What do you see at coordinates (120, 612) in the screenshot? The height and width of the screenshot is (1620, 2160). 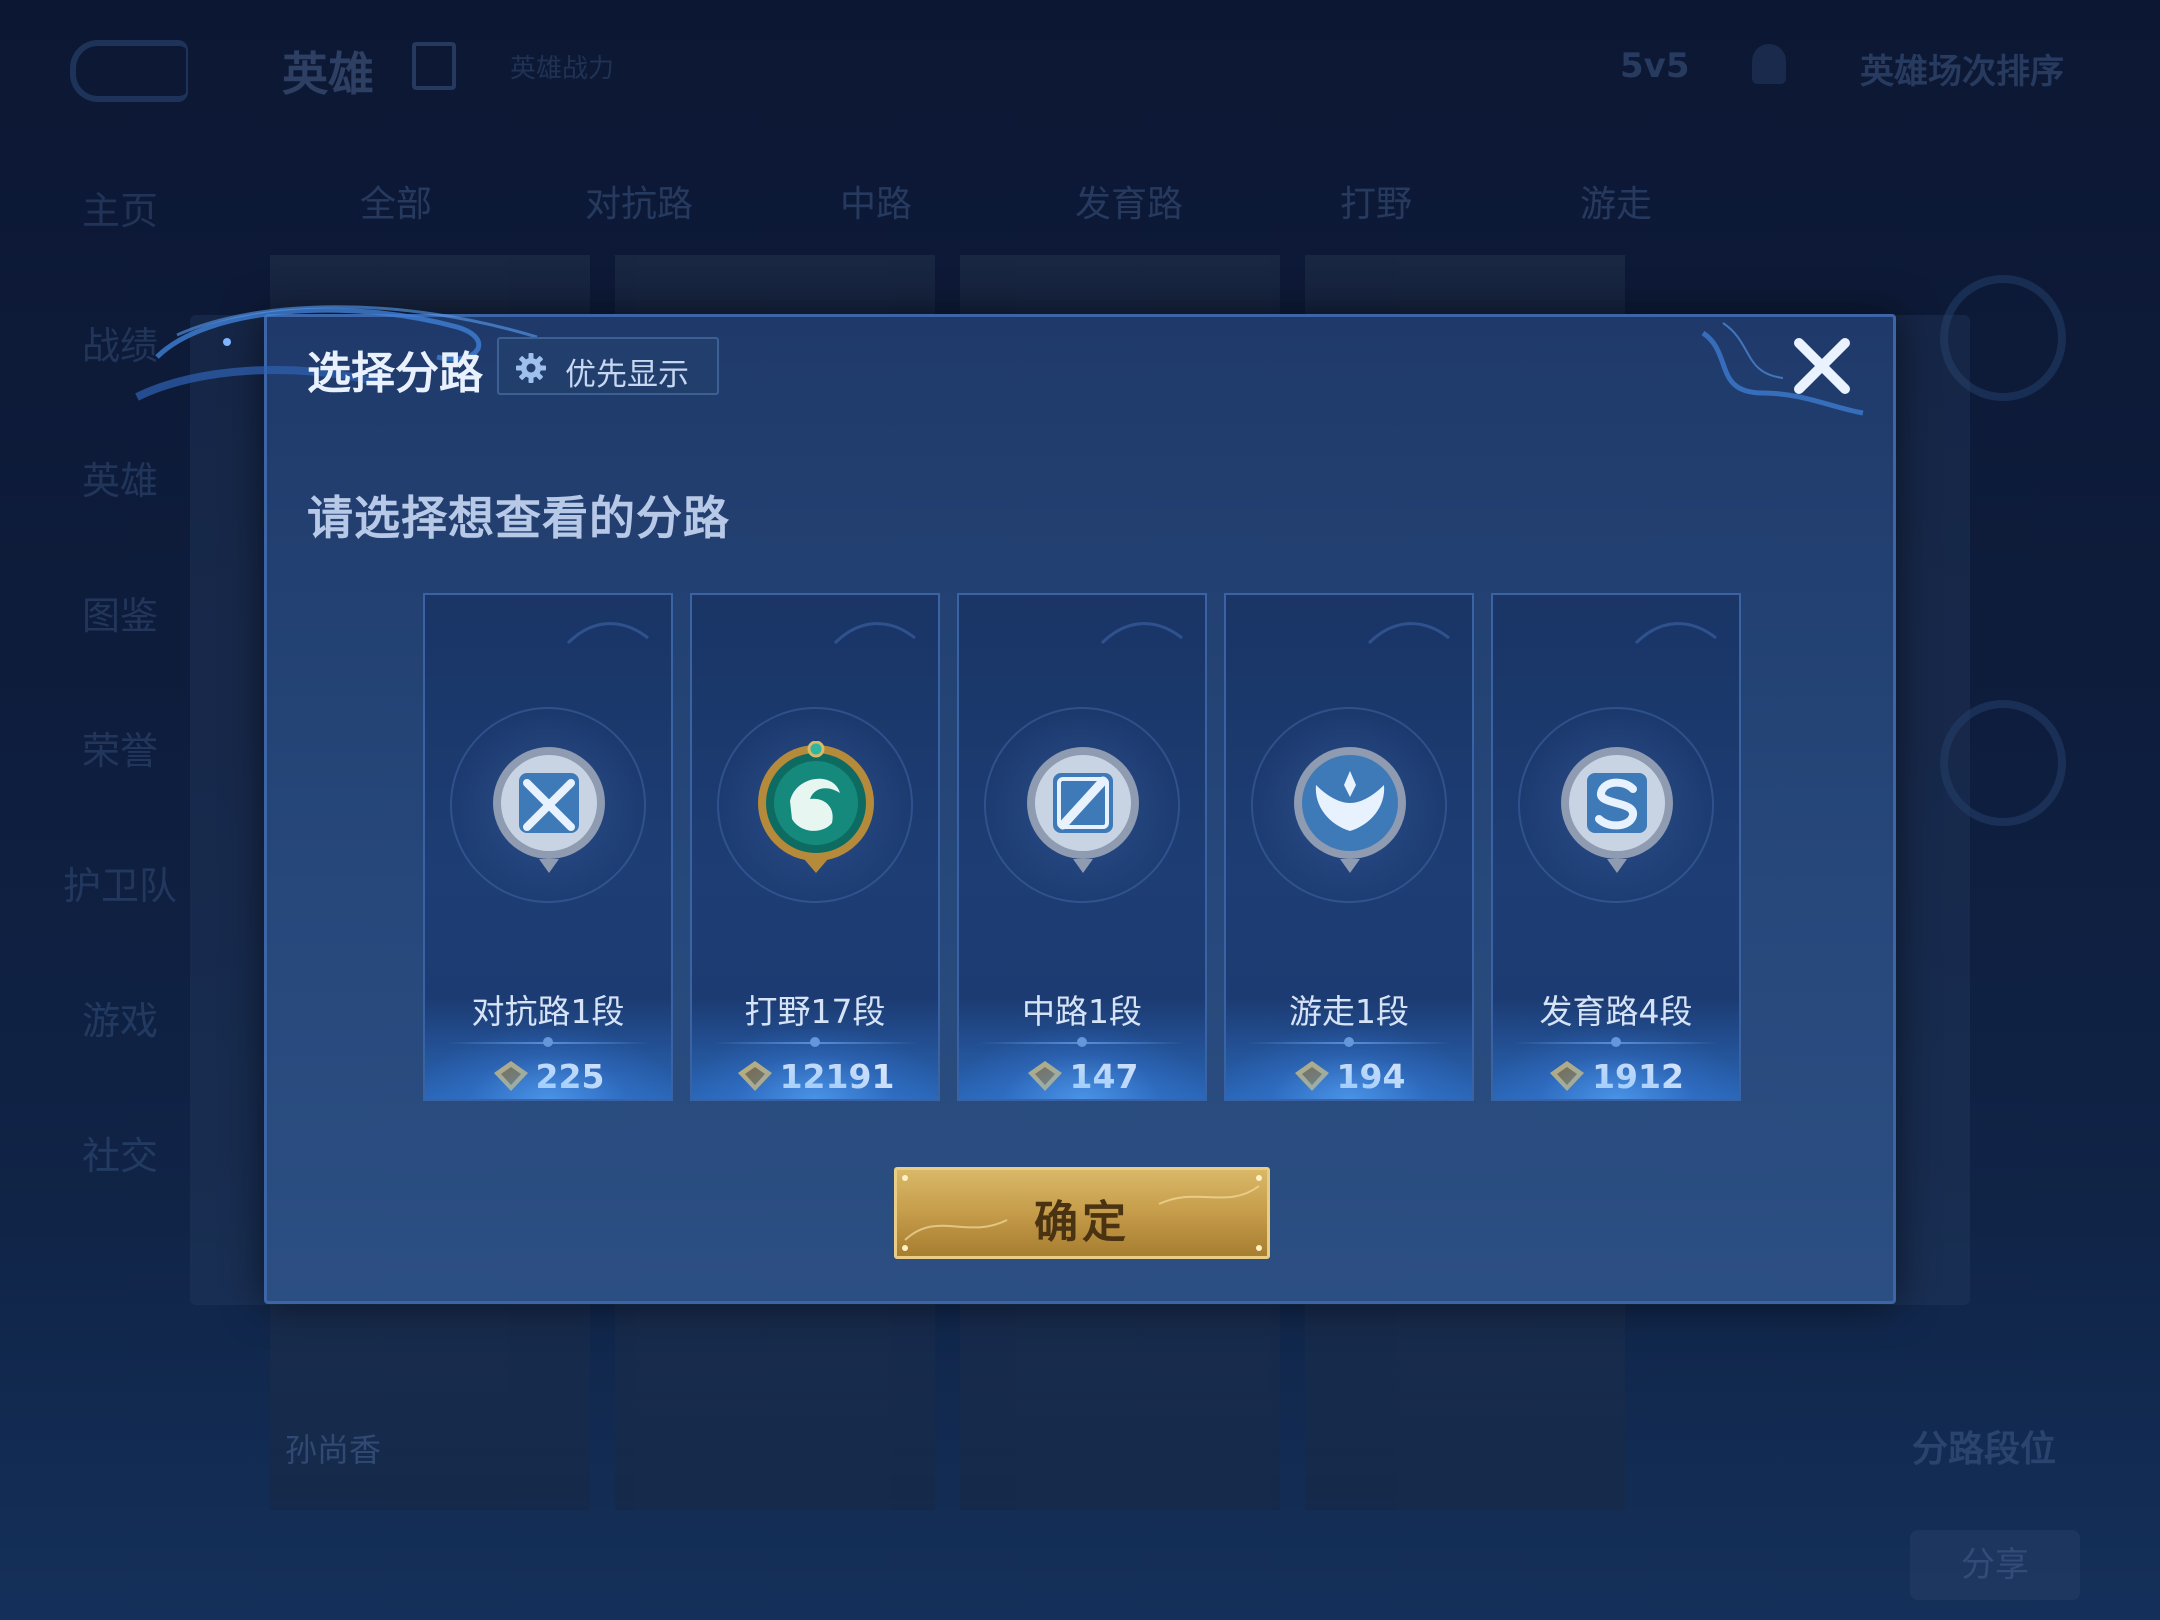 I see `side-item-codex: 图鉴` at bounding box center [120, 612].